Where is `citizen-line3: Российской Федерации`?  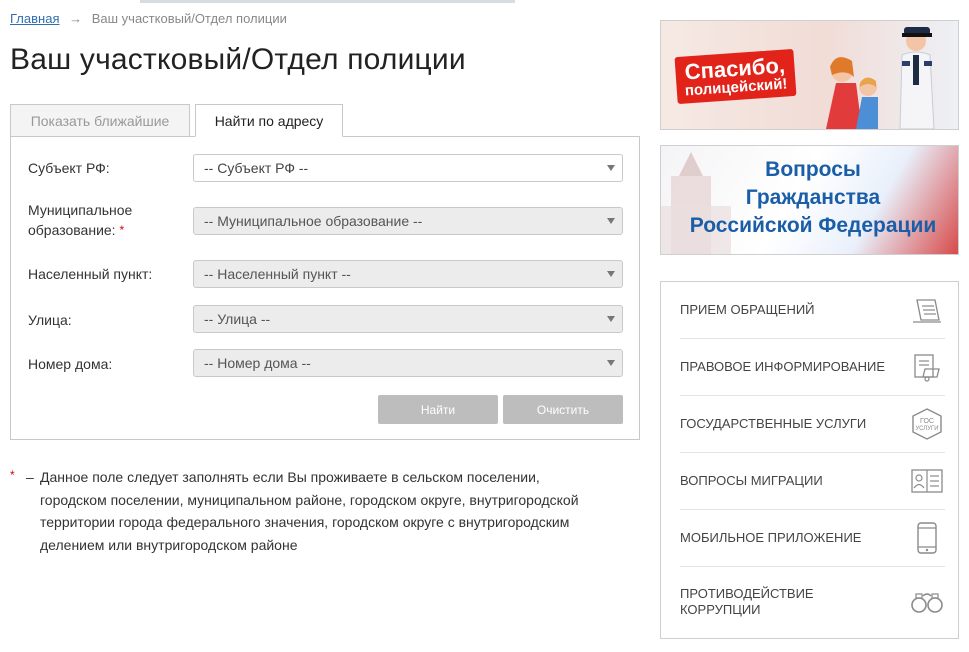 citizen-line3: Российской Федерации is located at coordinates (813, 225).